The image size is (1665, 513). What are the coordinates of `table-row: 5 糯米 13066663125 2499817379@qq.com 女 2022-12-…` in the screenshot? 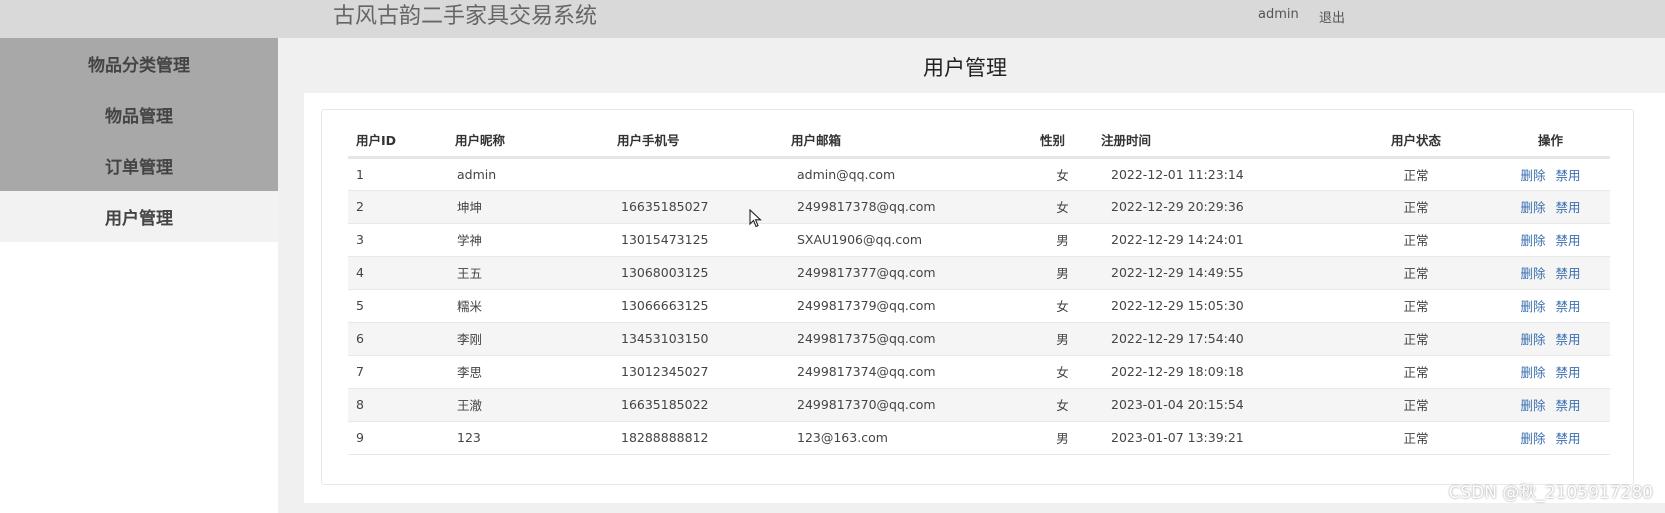 It's located at (979, 306).